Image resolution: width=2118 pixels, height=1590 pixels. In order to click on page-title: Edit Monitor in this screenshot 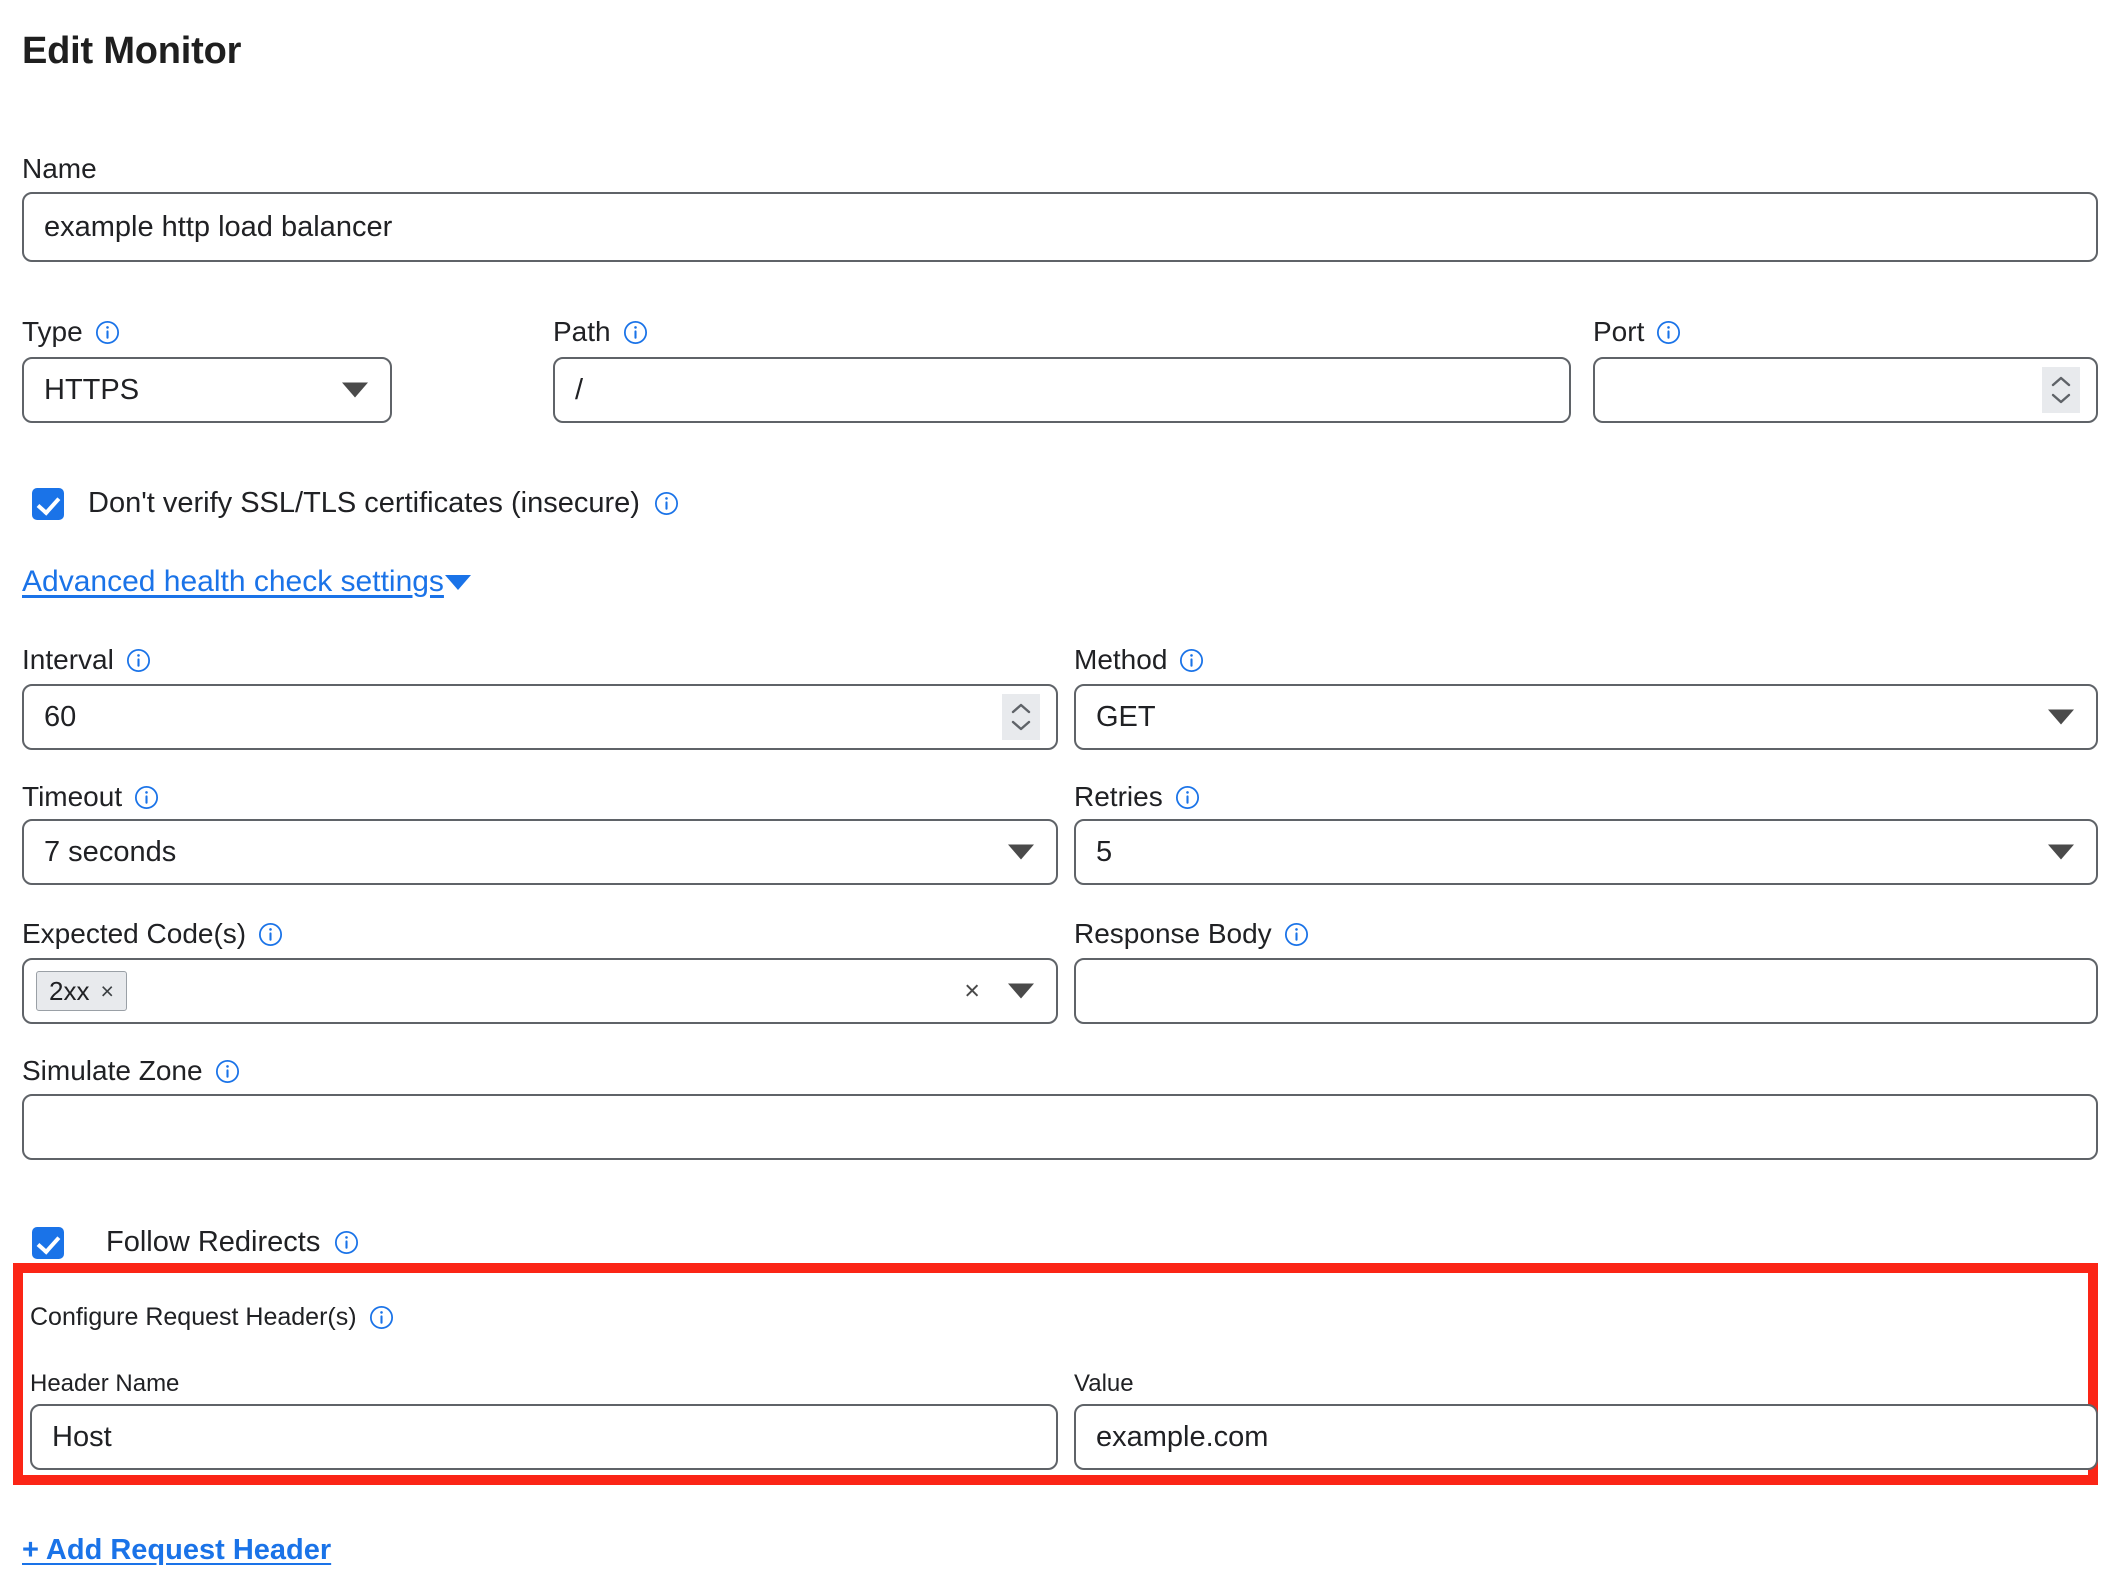, I will do `click(132, 51)`.